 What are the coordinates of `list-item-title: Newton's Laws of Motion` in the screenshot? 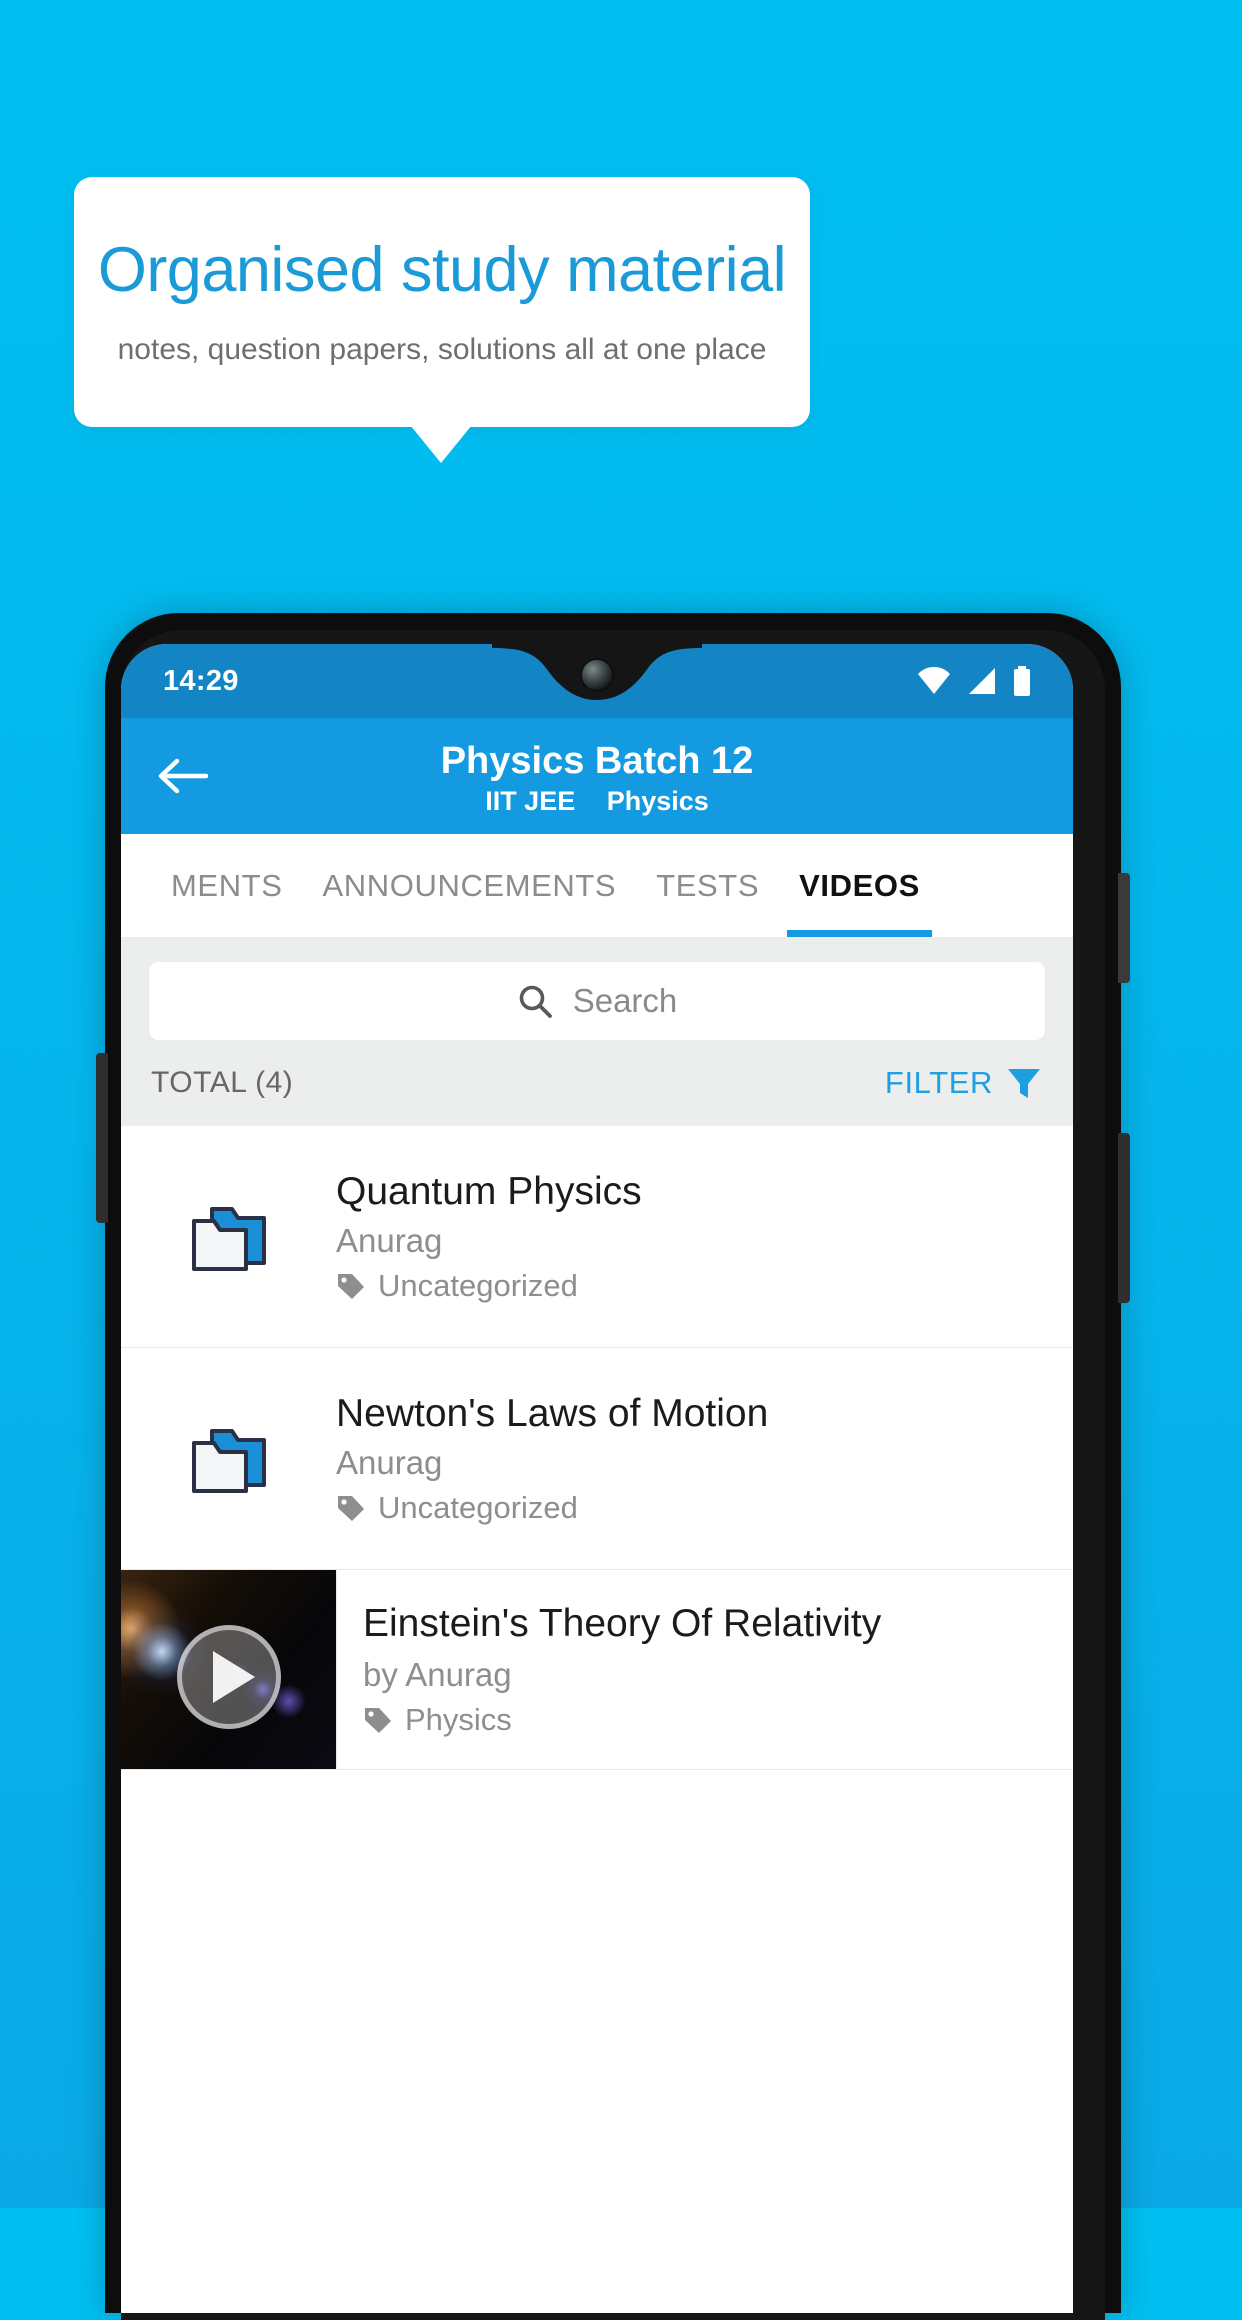 It's located at (552, 1414).